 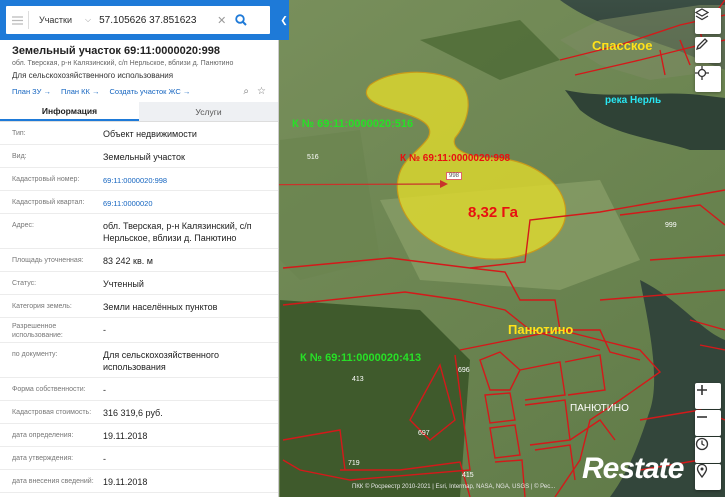 What do you see at coordinates (464, 370) in the screenshot?
I see `label-num-696: 696` at bounding box center [464, 370].